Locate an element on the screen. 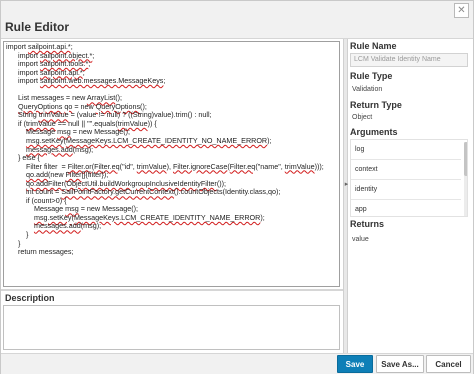  list-item-argument: context is located at coordinates (406, 170).